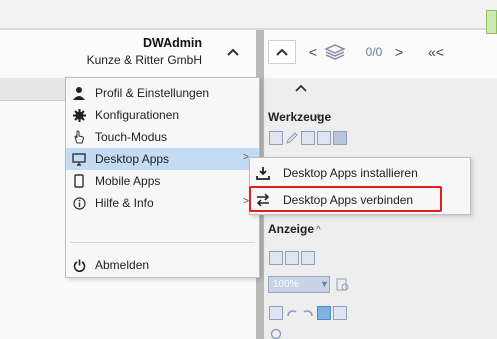 The width and height of the screenshot is (497, 339). I want to click on next-button: >, so click(399, 52).